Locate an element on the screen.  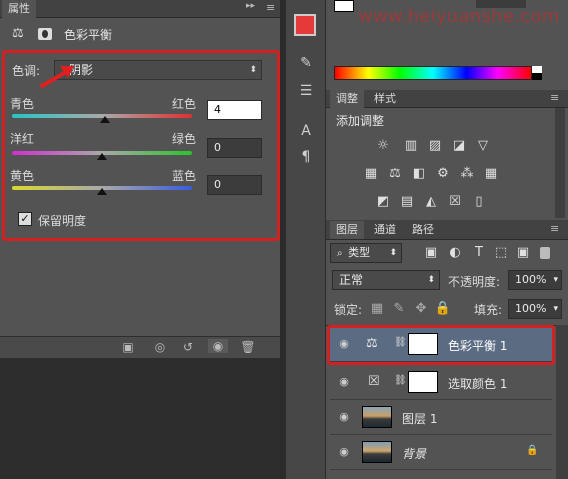
properties-tabbar: 属性 ▸▸ ≡ is located at coordinates (140, 9).